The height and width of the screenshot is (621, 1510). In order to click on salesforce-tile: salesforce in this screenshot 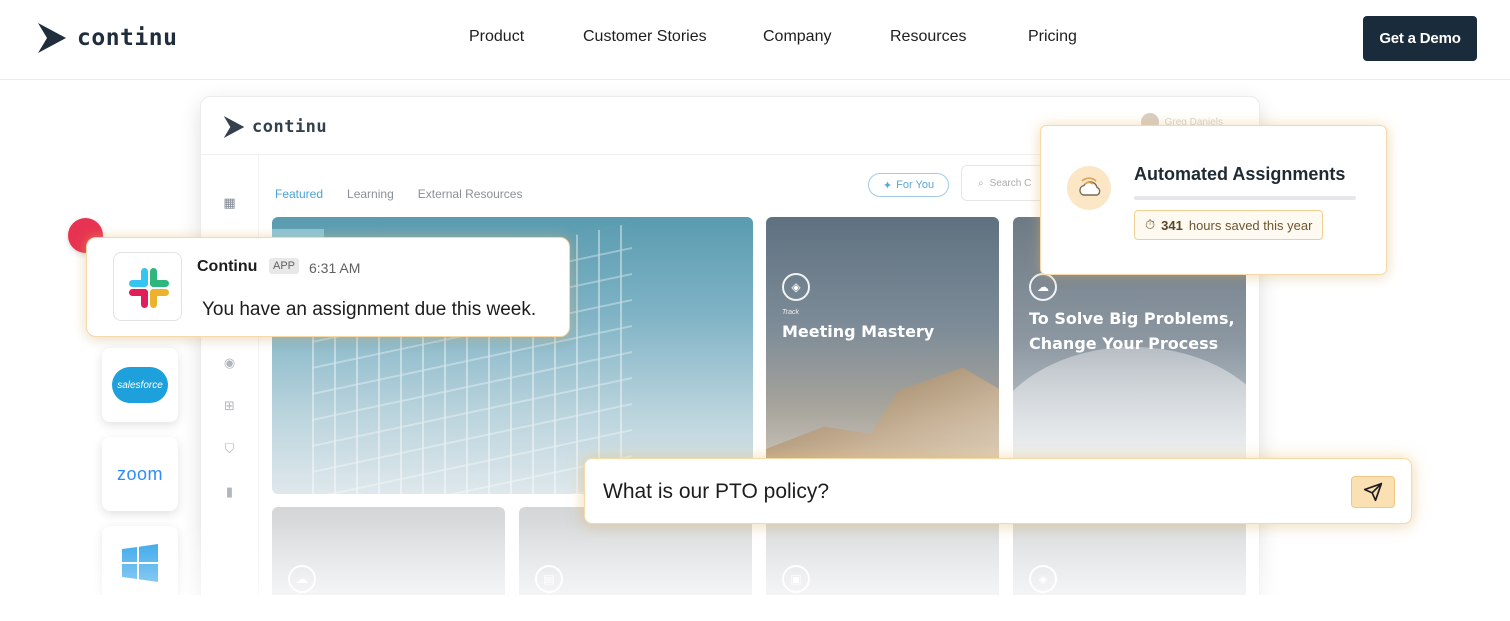, I will do `click(140, 385)`.